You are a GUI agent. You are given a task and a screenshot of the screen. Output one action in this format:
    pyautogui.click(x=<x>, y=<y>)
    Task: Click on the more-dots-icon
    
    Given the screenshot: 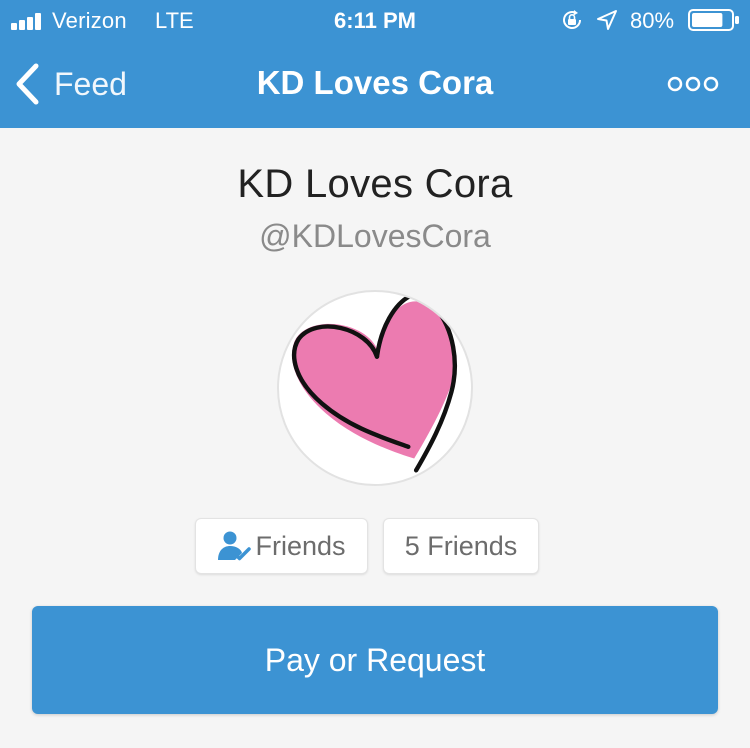 What is the action you would take?
    pyautogui.click(x=693, y=84)
    